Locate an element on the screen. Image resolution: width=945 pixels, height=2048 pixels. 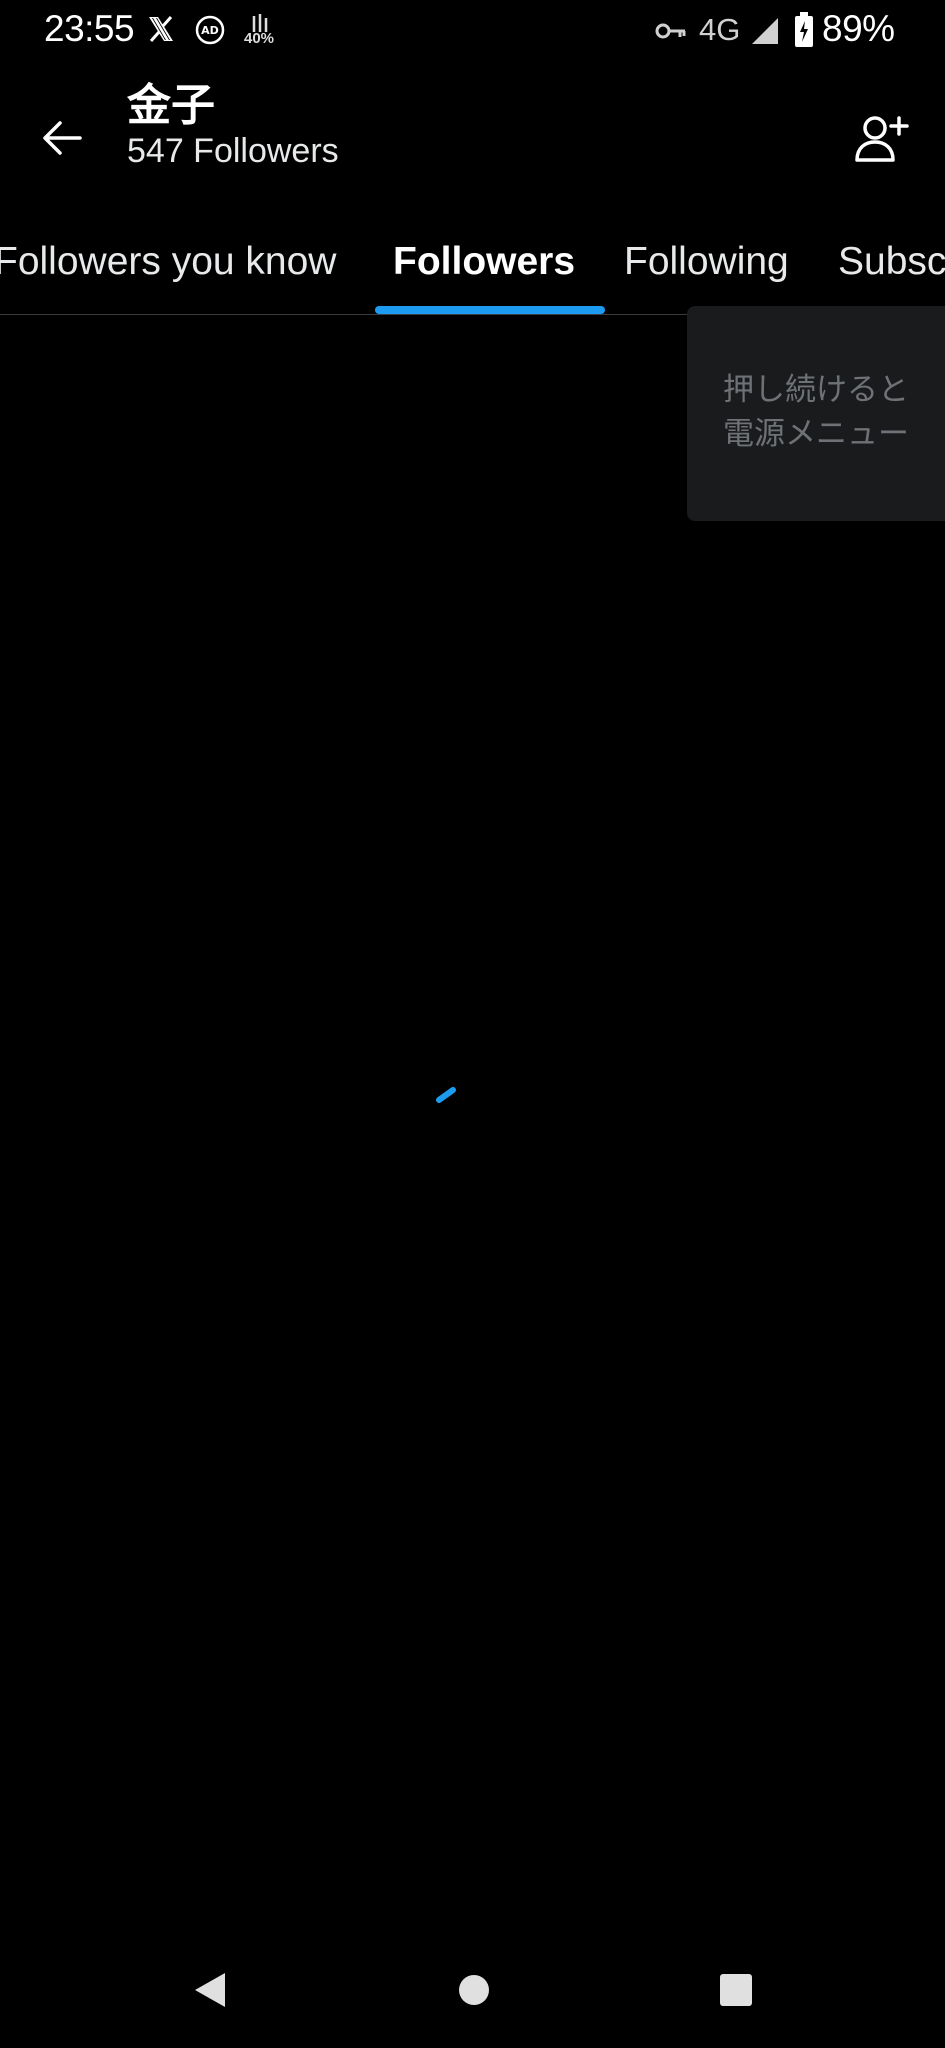
tab-followers-you-know: Followers you know is located at coordinates (168, 273).